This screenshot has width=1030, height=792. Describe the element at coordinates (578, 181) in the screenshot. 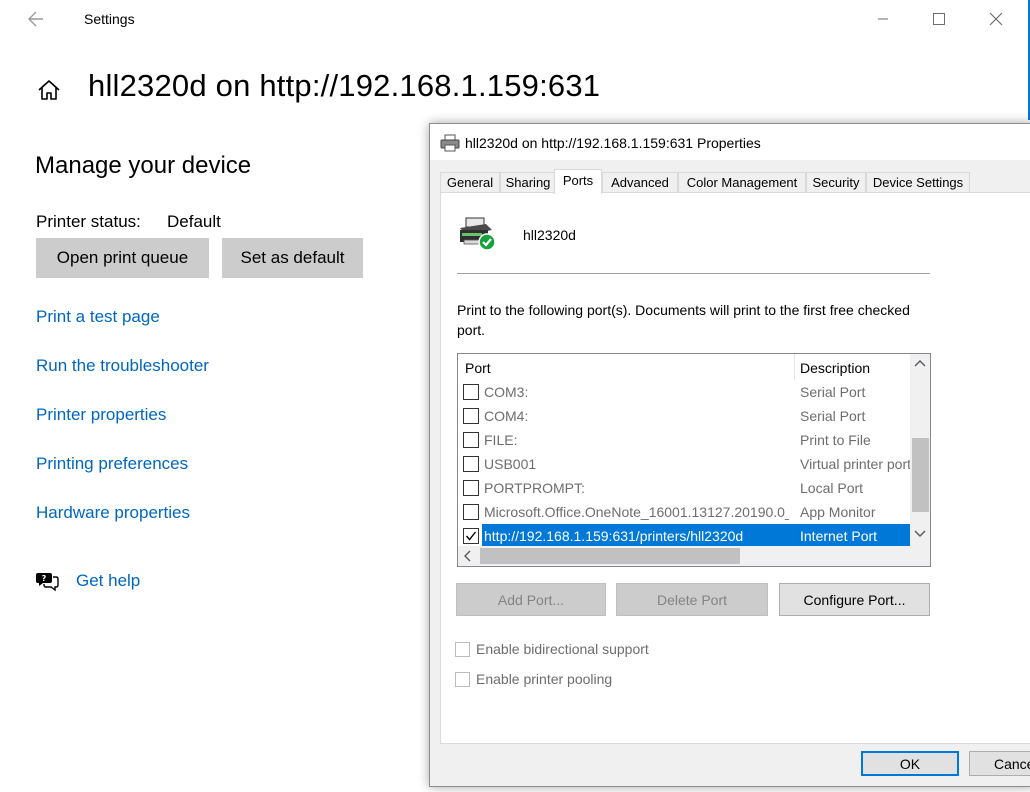

I see `tab-ports: Ports` at that location.